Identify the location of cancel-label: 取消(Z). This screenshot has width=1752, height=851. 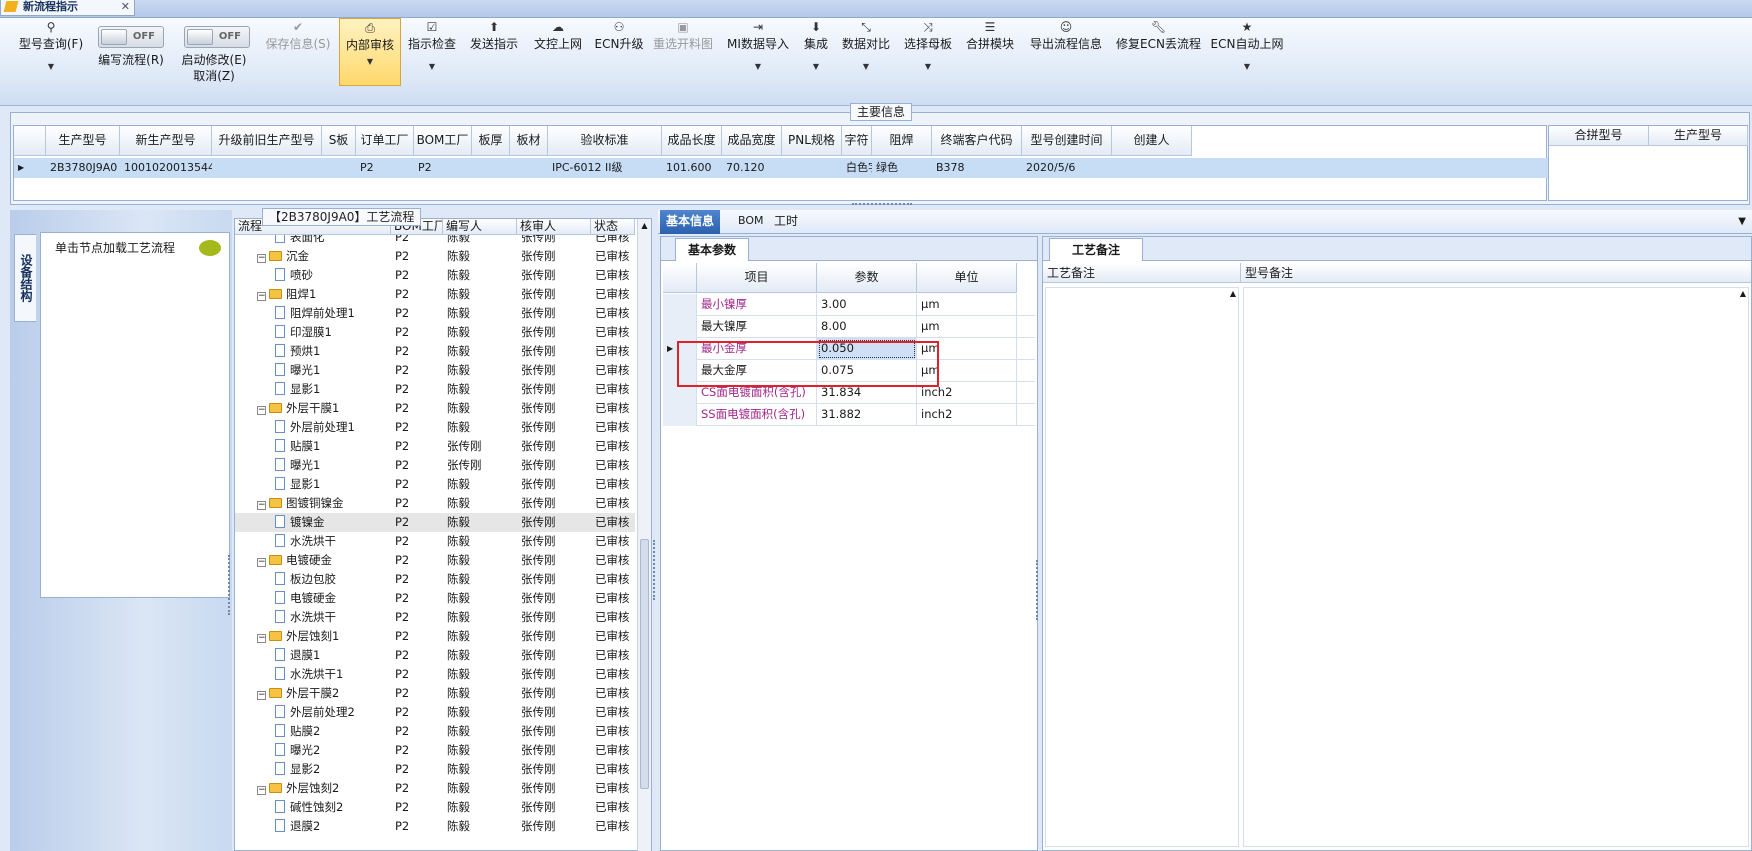
(214, 76).